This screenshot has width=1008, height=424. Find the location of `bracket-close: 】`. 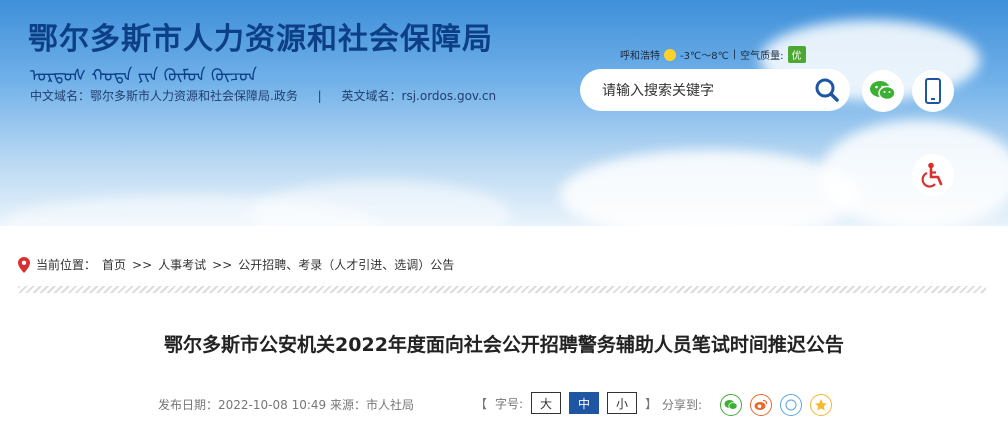

bracket-close: 】 is located at coordinates (651, 403).